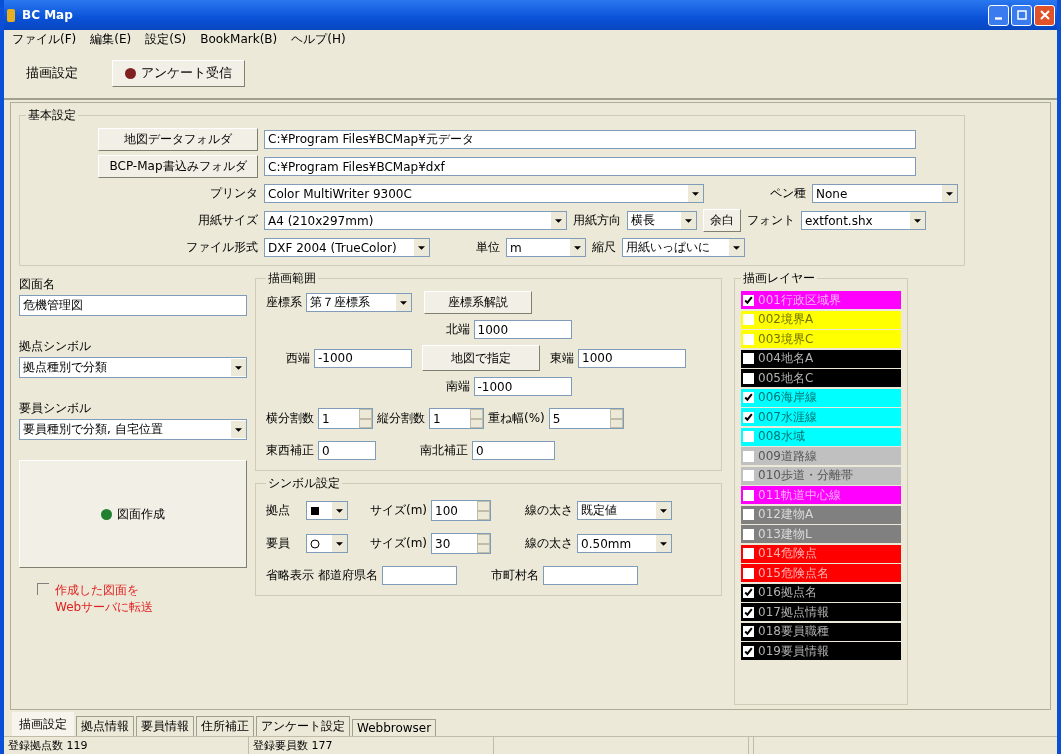 The image size is (1061, 754). What do you see at coordinates (522, 329) in the screenshot?
I see `north-field: 1000` at bounding box center [522, 329].